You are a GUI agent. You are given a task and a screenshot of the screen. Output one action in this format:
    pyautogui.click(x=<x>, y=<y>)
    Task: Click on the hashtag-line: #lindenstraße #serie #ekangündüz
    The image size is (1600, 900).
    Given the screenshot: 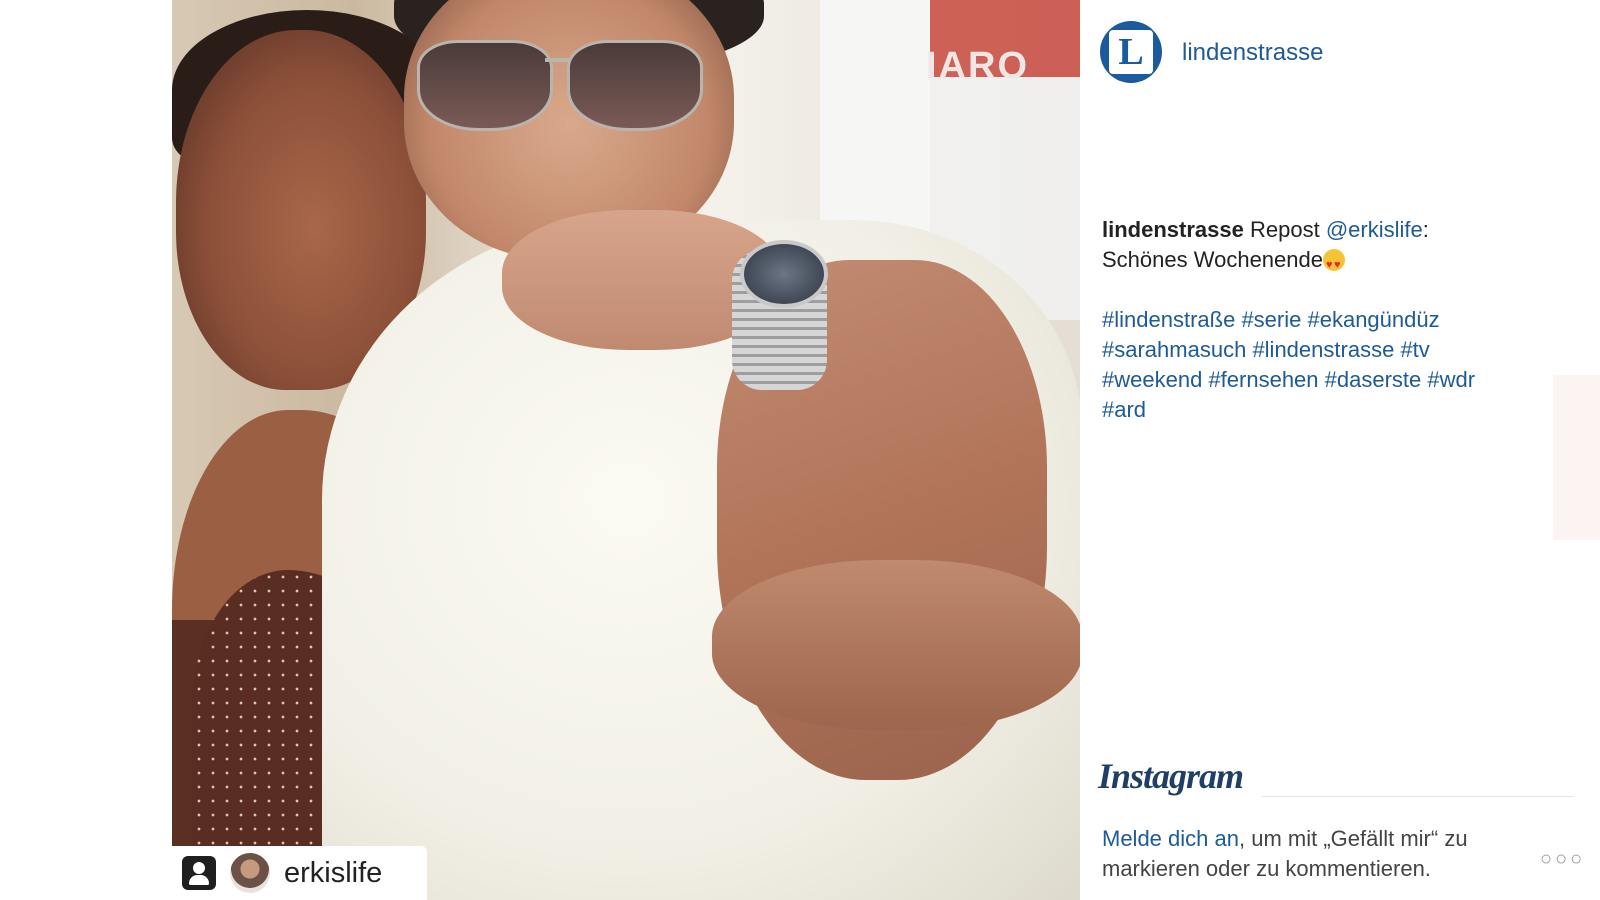 What is the action you would take?
    pyautogui.click(x=1327, y=320)
    